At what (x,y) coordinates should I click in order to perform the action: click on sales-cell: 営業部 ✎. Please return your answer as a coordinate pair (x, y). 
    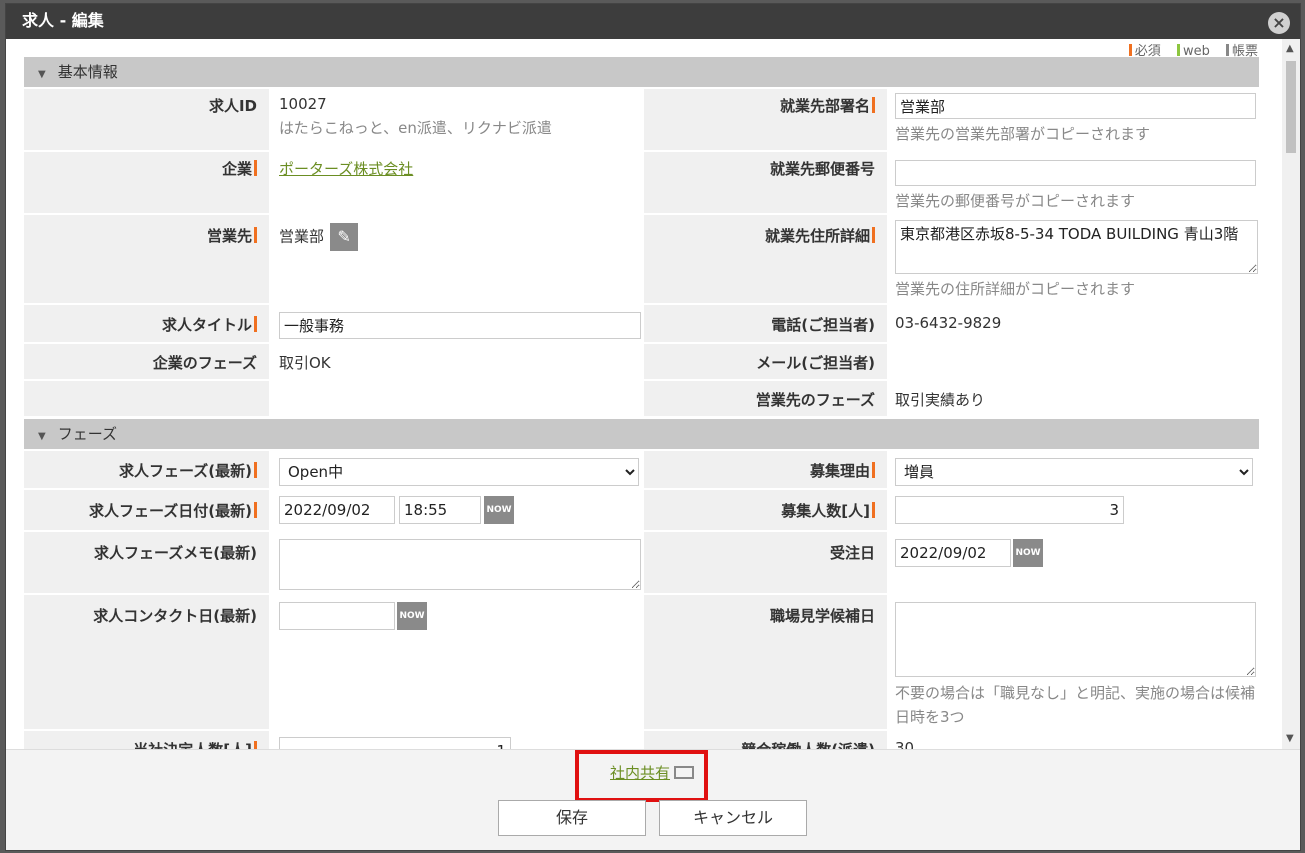
    Looking at the image, I should click on (456, 259).